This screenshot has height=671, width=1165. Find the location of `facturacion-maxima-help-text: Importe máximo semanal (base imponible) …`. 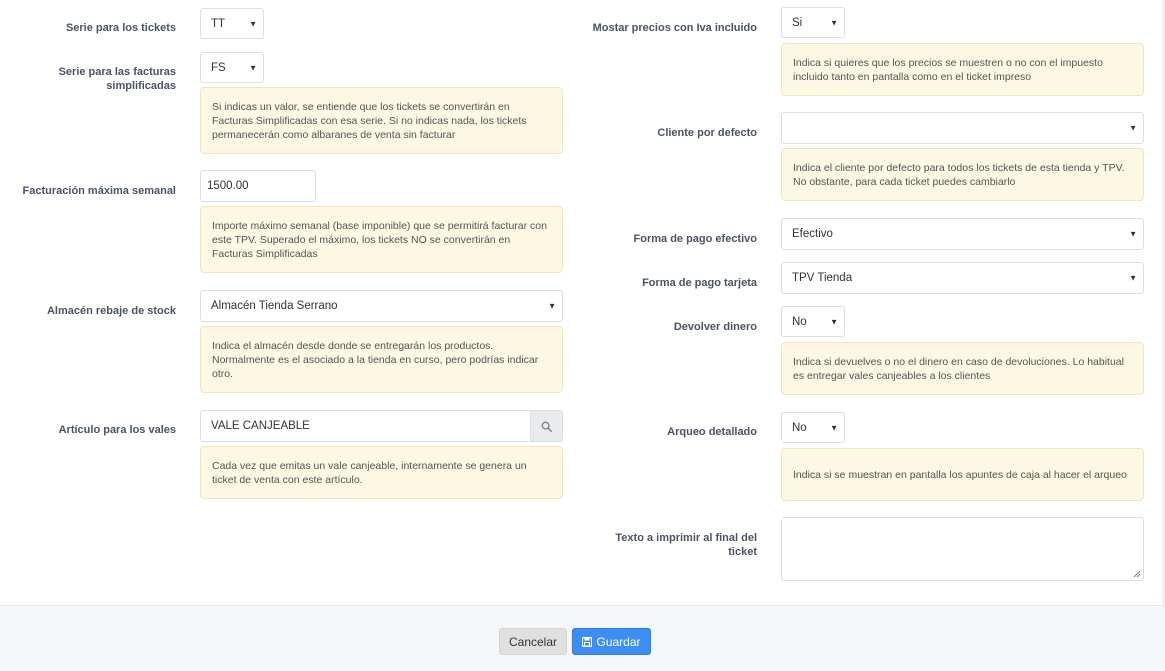

facturacion-maxima-help-text: Importe máximo semanal (base imponible) … is located at coordinates (379, 239).